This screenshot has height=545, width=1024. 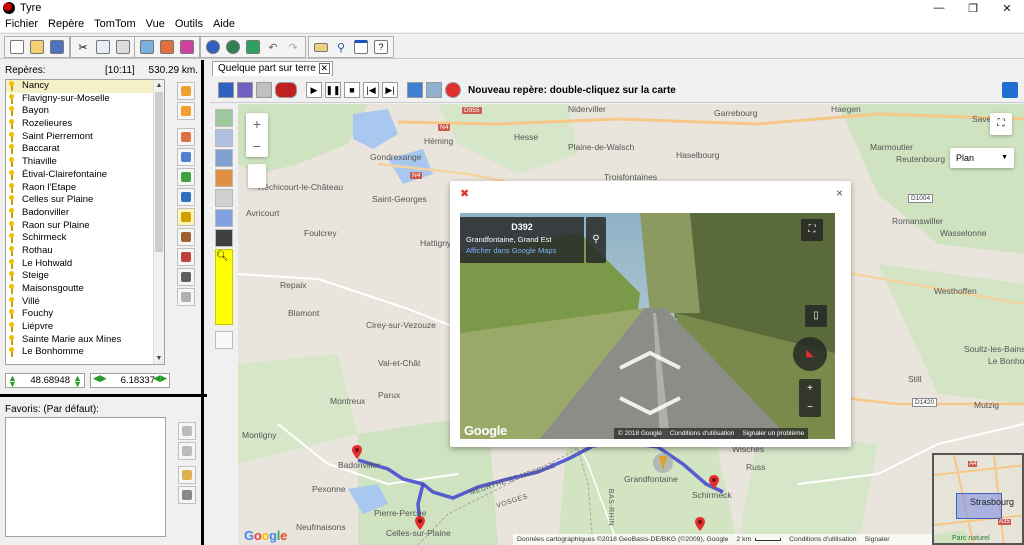 What do you see at coordinates (702, 433) in the screenshot?
I see `sv-terms-link: Conditions d'utilisation` at bounding box center [702, 433].